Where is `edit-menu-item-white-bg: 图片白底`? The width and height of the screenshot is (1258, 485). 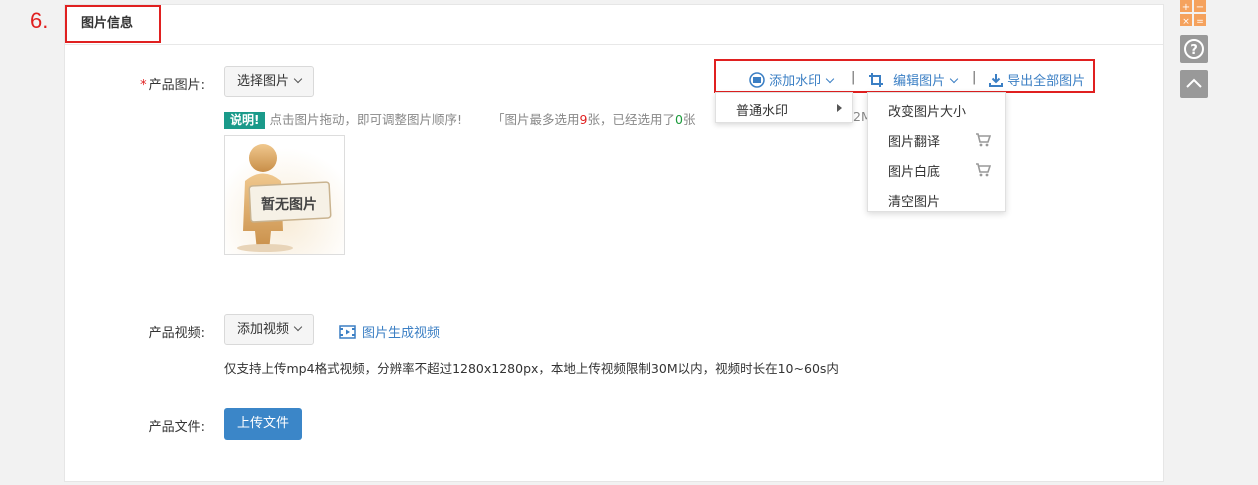 edit-menu-item-white-bg: 图片白底 is located at coordinates (914, 170).